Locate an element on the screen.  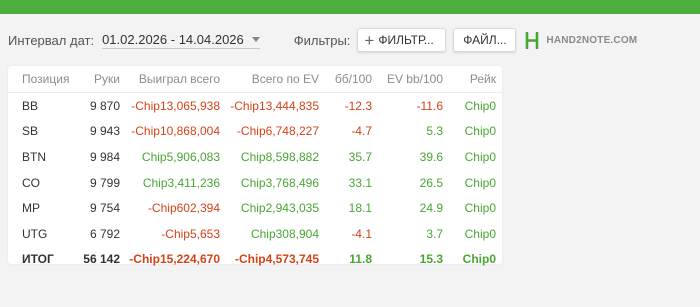
cell-bb100: 18.1 is located at coordinates (360, 208).